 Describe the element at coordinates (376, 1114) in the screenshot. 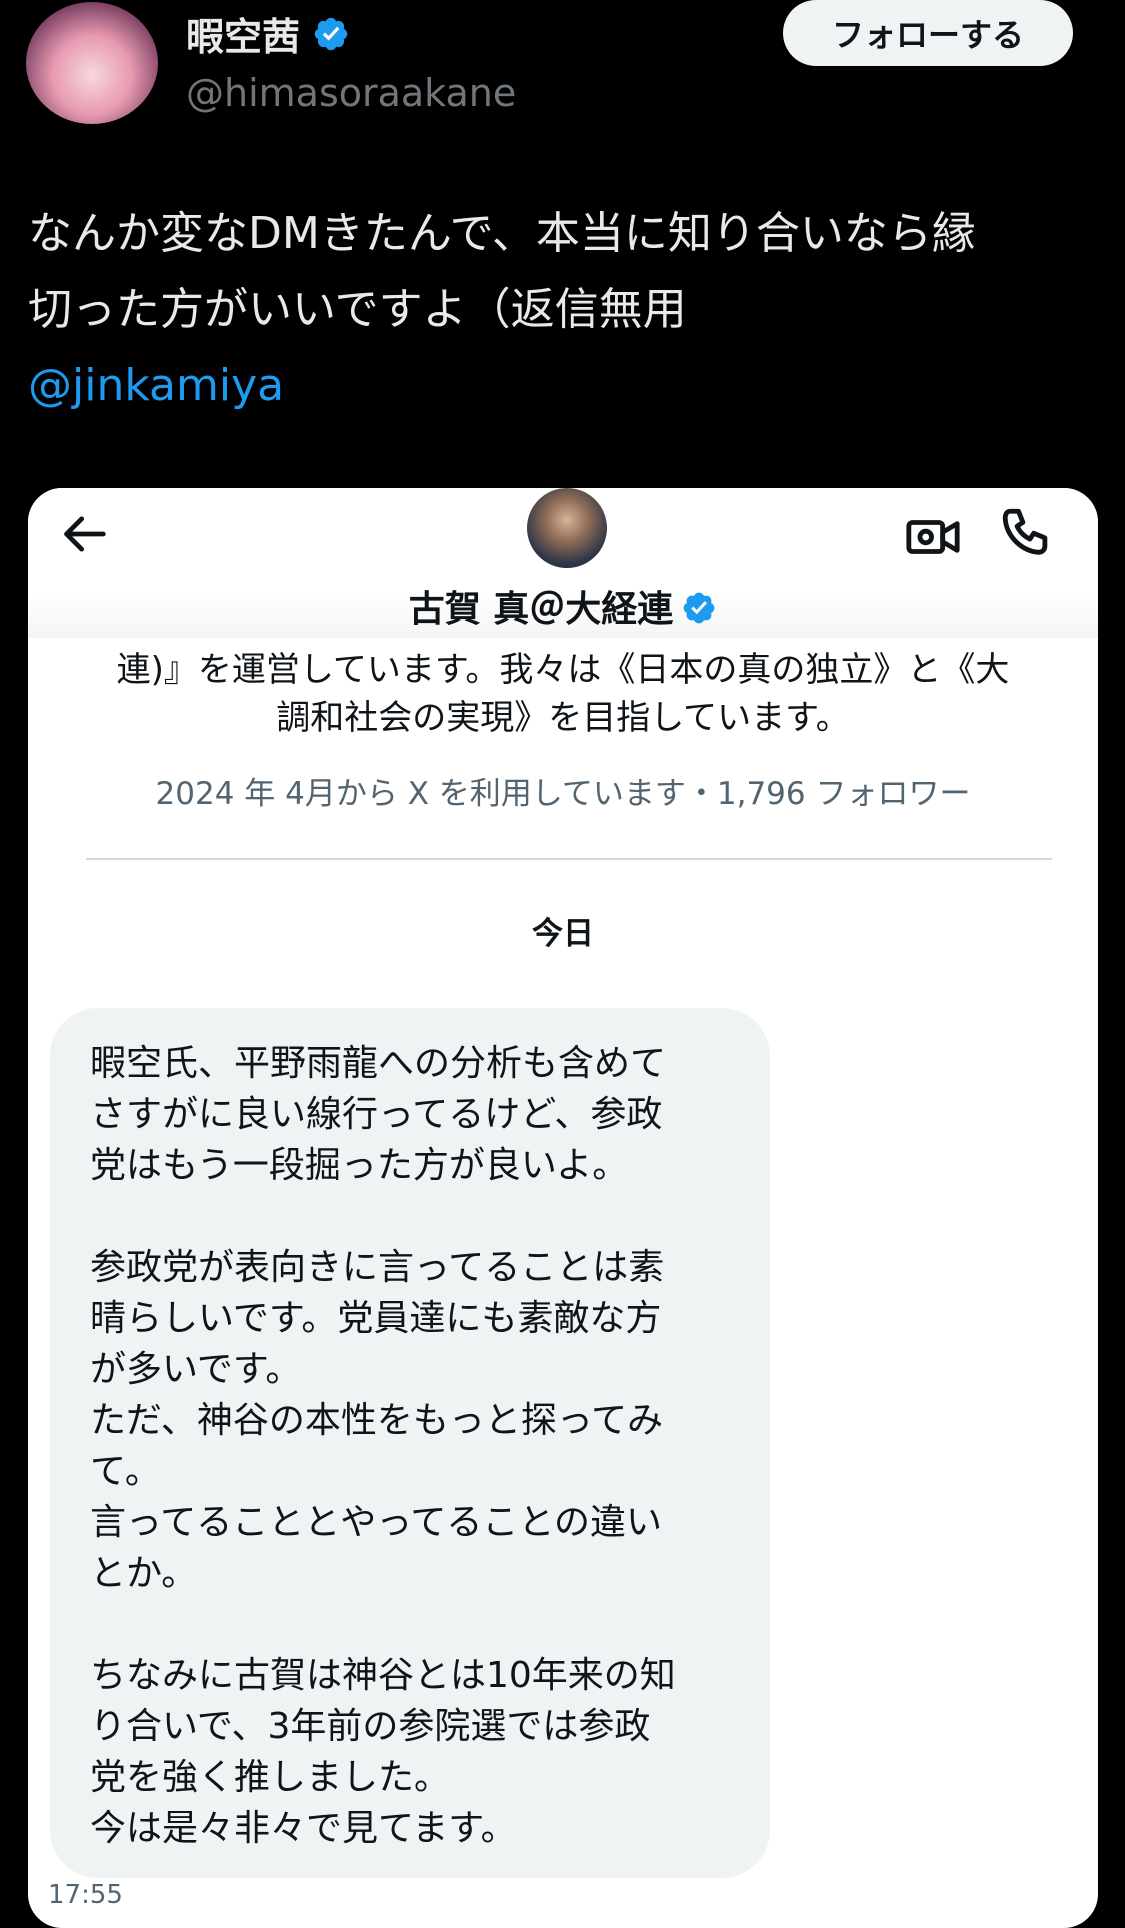

I see `message-line: さすがに良い線行ってるけど、参政` at that location.